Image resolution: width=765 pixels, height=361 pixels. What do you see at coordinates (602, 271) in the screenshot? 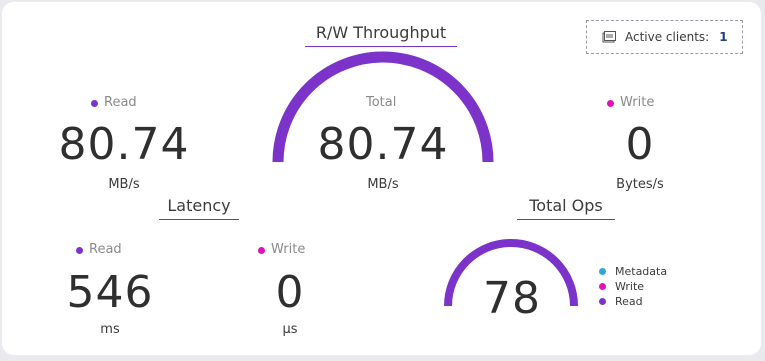
I see `metadata-dot` at bounding box center [602, 271].